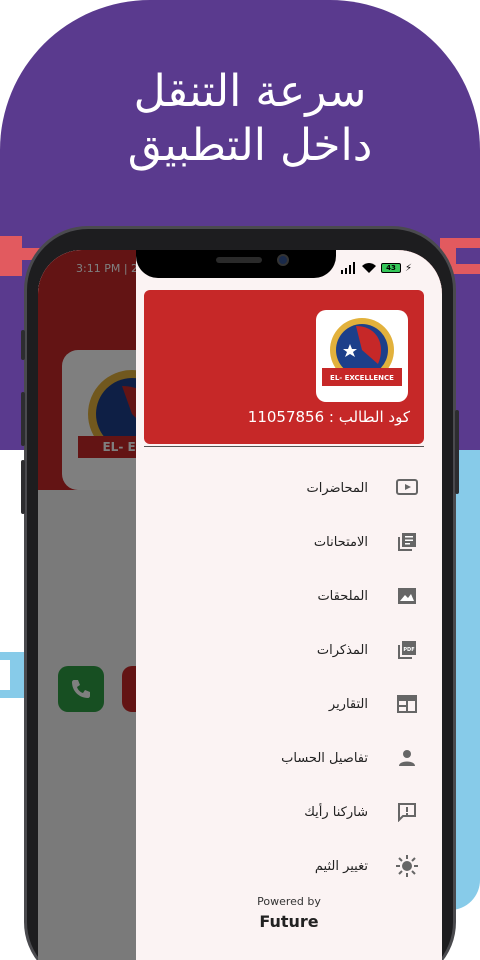 Image resolution: width=480 pixels, height=960 pixels. What do you see at coordinates (407, 596) in the screenshot?
I see `image-icon` at bounding box center [407, 596].